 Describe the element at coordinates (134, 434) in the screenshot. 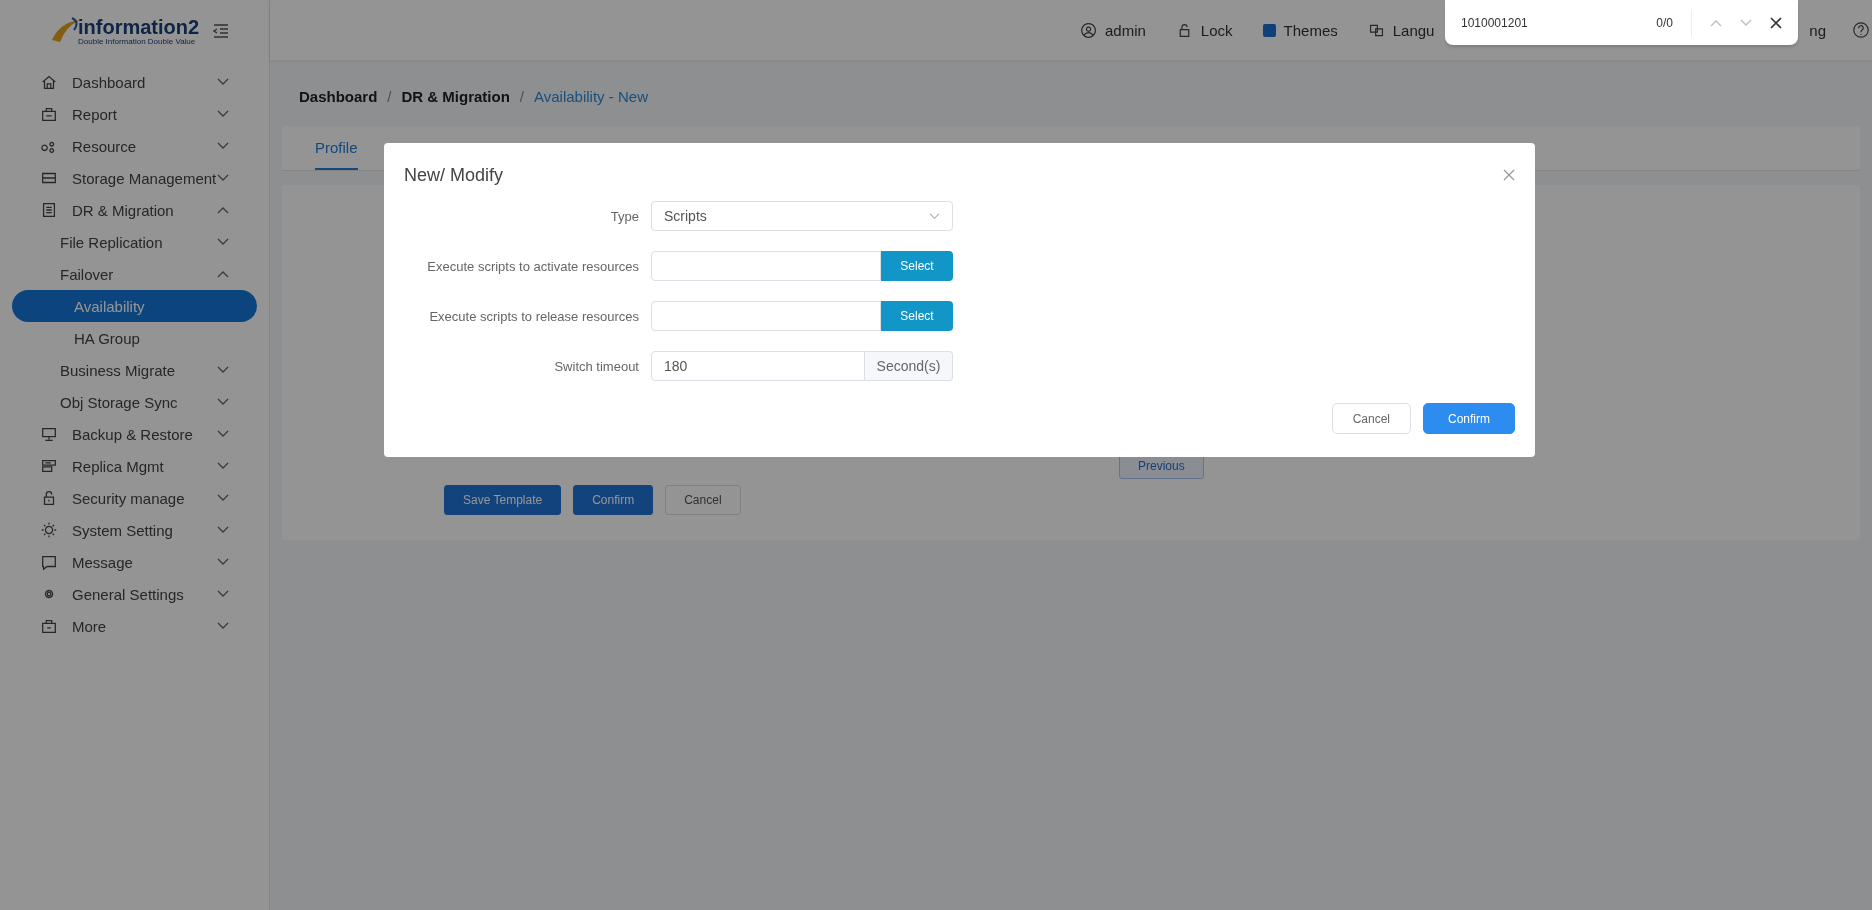

I see `menu-item: Backup & Restore` at that location.